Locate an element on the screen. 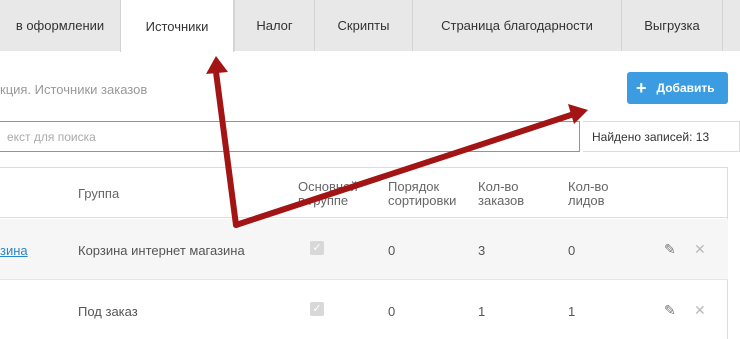 The height and width of the screenshot is (339, 740). header-main-in-group: Основной в группе is located at coordinates (328, 194).